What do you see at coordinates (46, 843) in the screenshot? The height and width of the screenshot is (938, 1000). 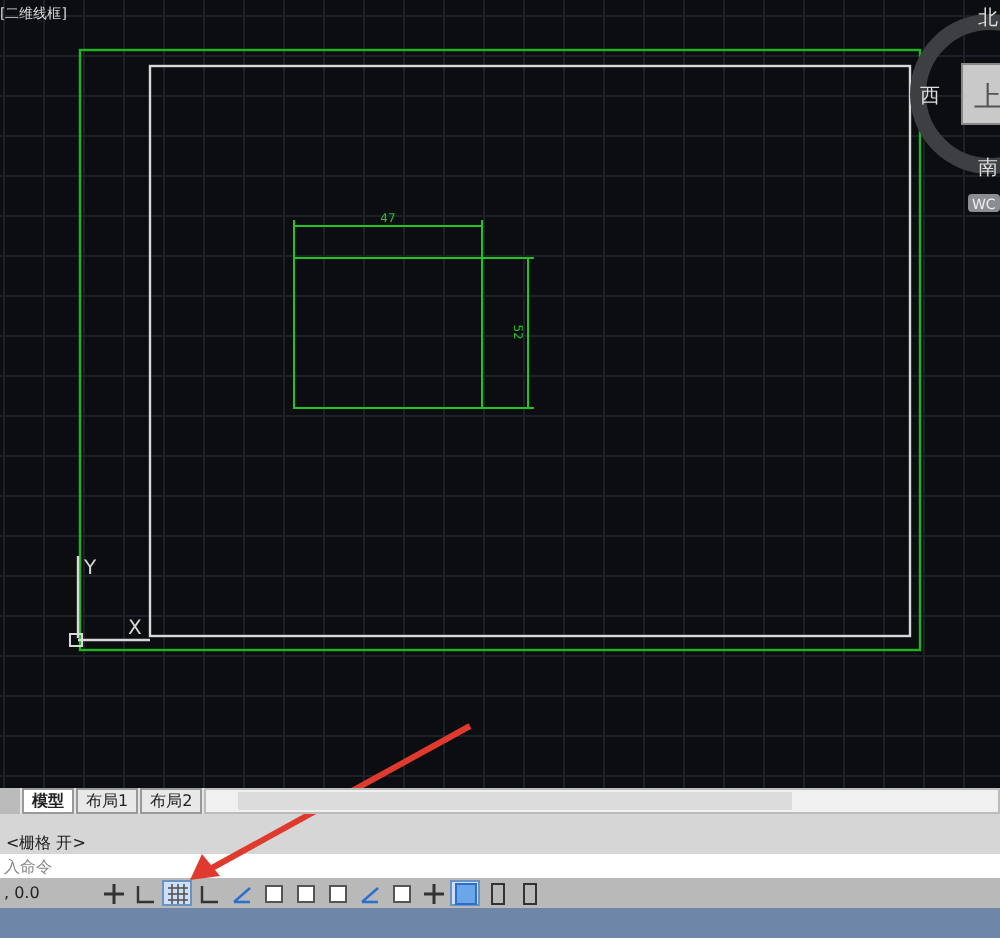 I see `command-history: <栅格 开>` at bounding box center [46, 843].